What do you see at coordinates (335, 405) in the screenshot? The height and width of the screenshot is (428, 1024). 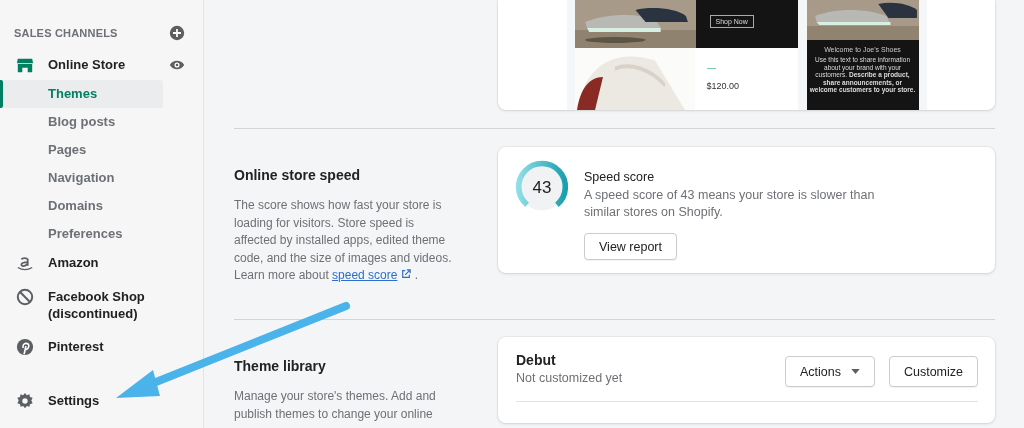 I see `section-description: Manage your store's themes. Add and publish themes to change your online` at bounding box center [335, 405].